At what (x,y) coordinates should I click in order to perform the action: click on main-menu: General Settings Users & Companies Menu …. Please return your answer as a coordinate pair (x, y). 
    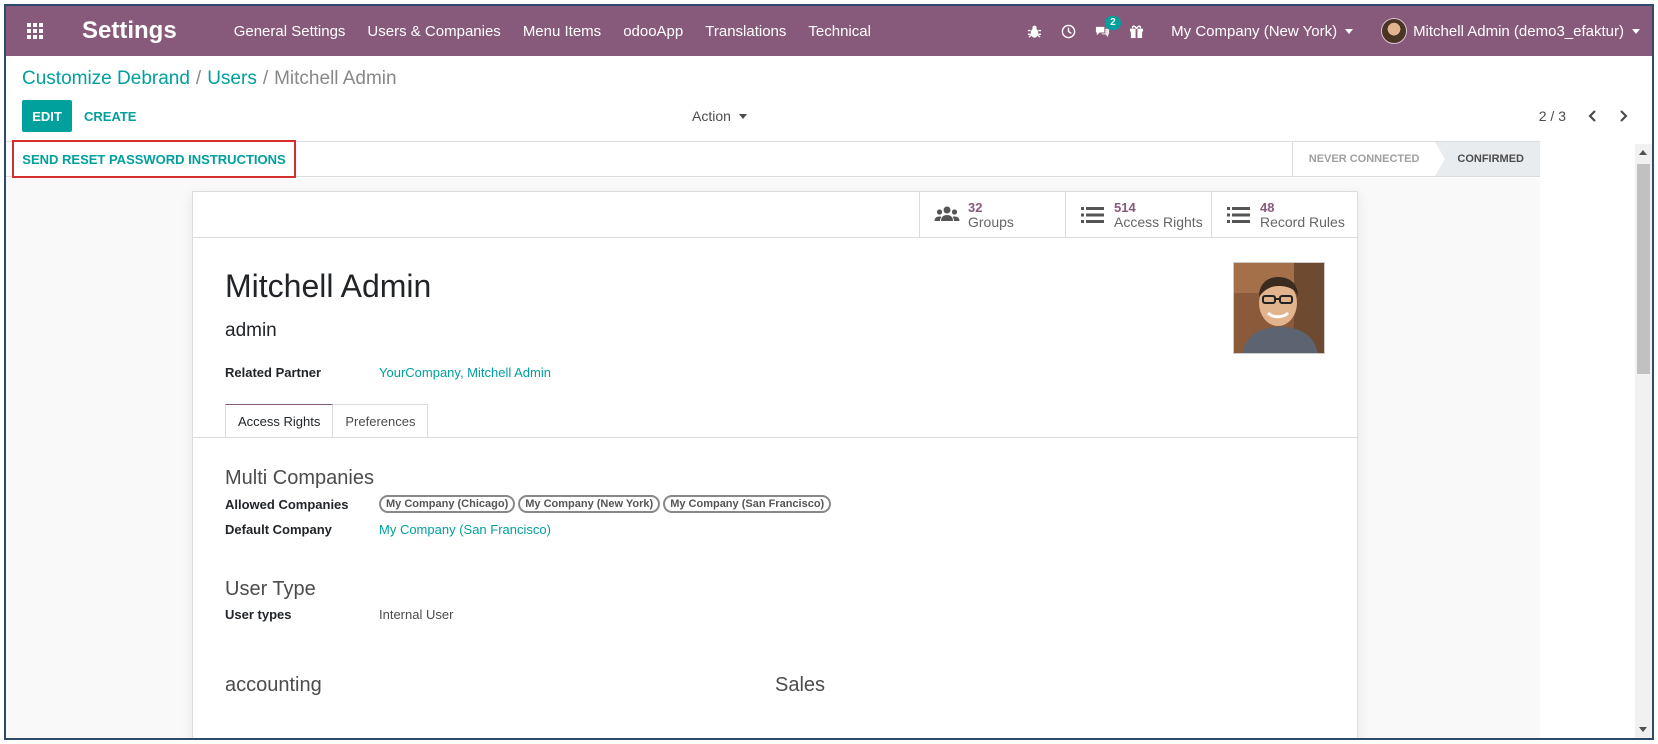
    Looking at the image, I should click on (552, 31).